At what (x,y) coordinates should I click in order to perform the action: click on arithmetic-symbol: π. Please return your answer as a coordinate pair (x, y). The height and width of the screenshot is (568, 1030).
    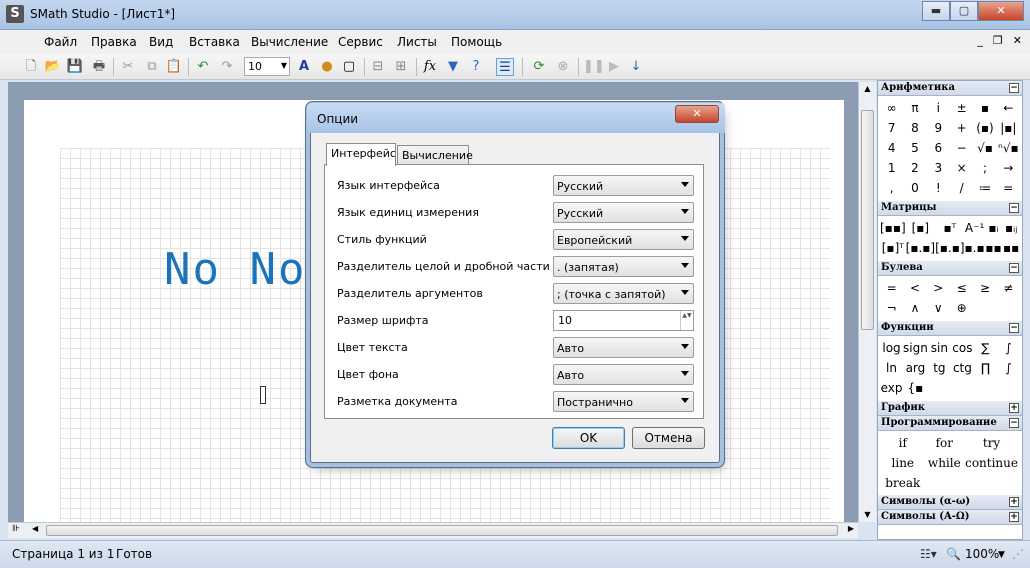
    Looking at the image, I should click on (914, 108).